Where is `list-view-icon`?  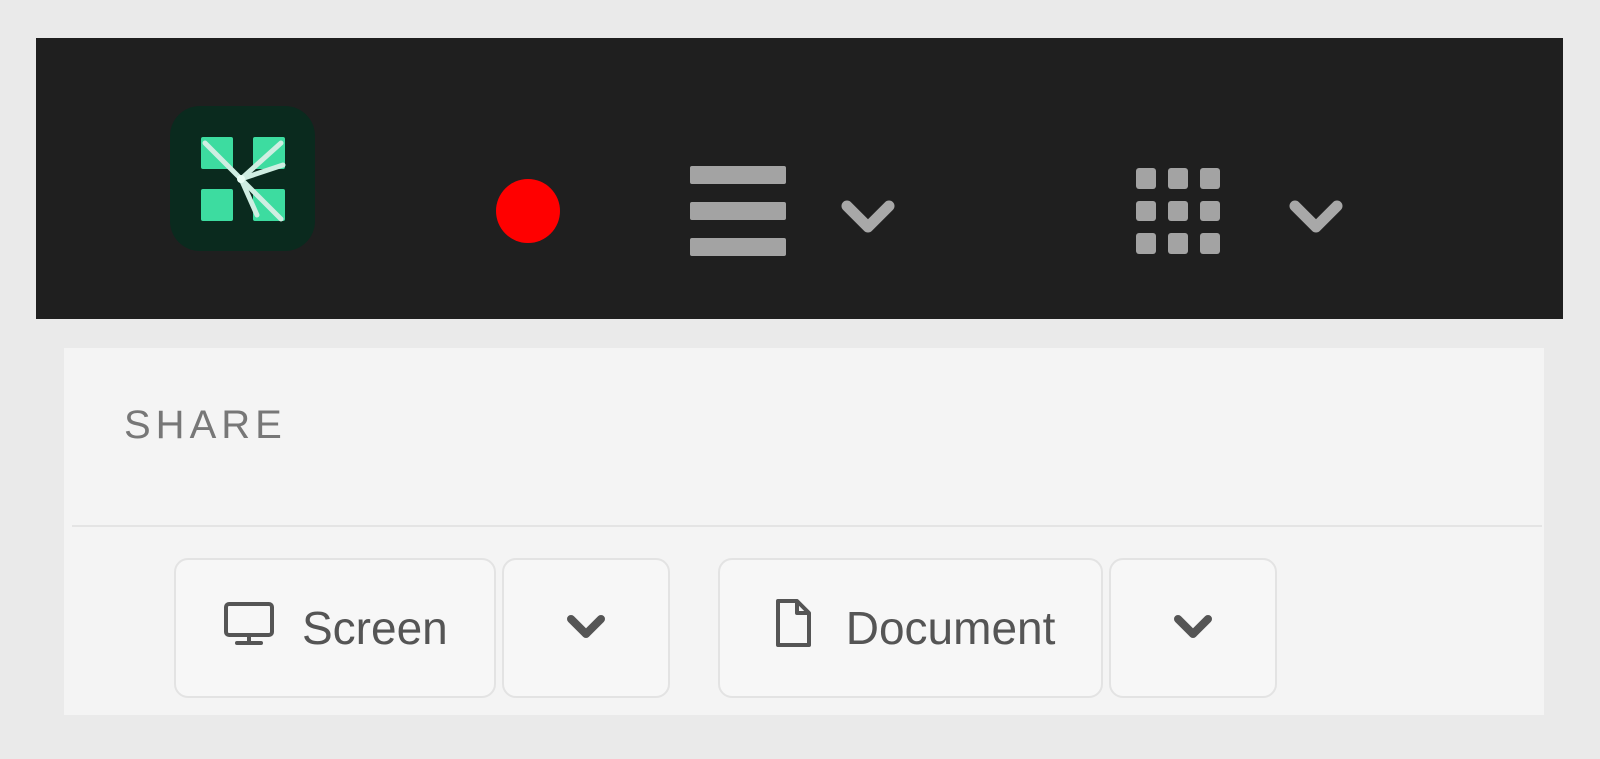
list-view-icon is located at coordinates (738, 211).